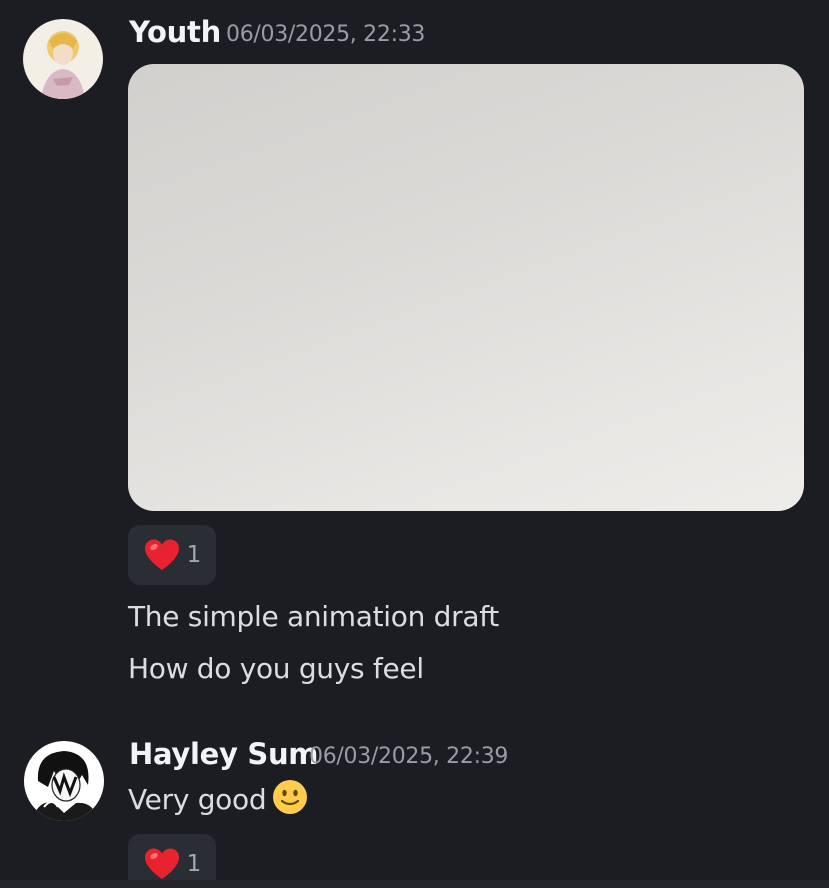 The width and height of the screenshot is (829, 888). Describe the element at coordinates (409, 756) in the screenshot. I see `timestamp: 06/03/2025, 22:39` at that location.